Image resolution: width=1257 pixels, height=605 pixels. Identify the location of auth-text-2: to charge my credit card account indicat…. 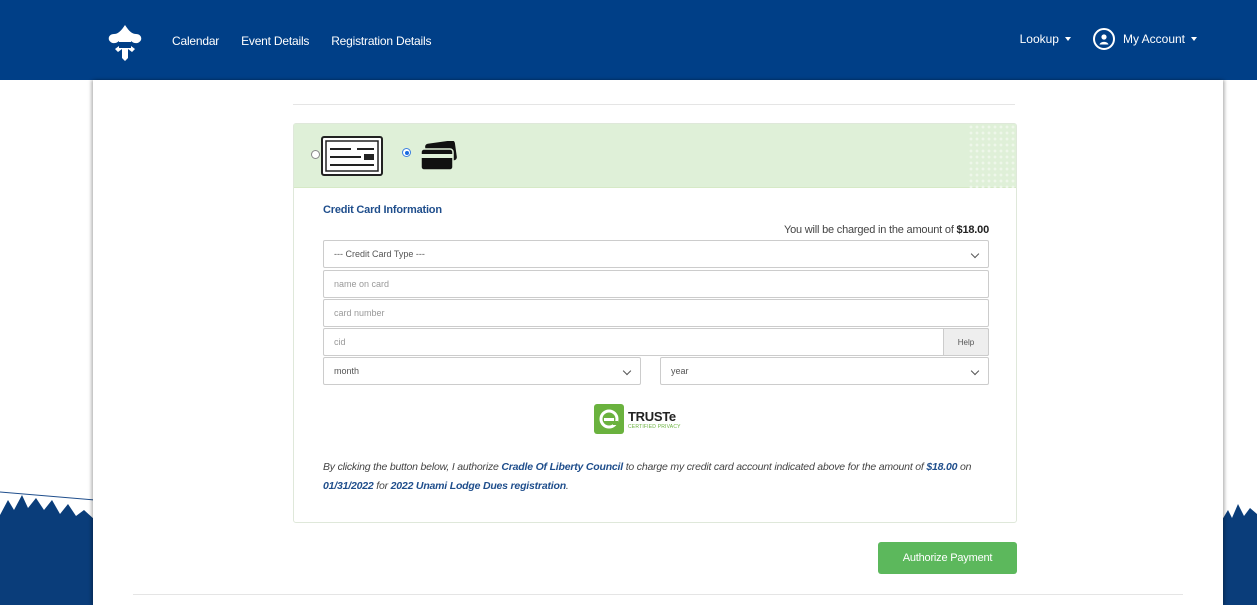
(774, 467).